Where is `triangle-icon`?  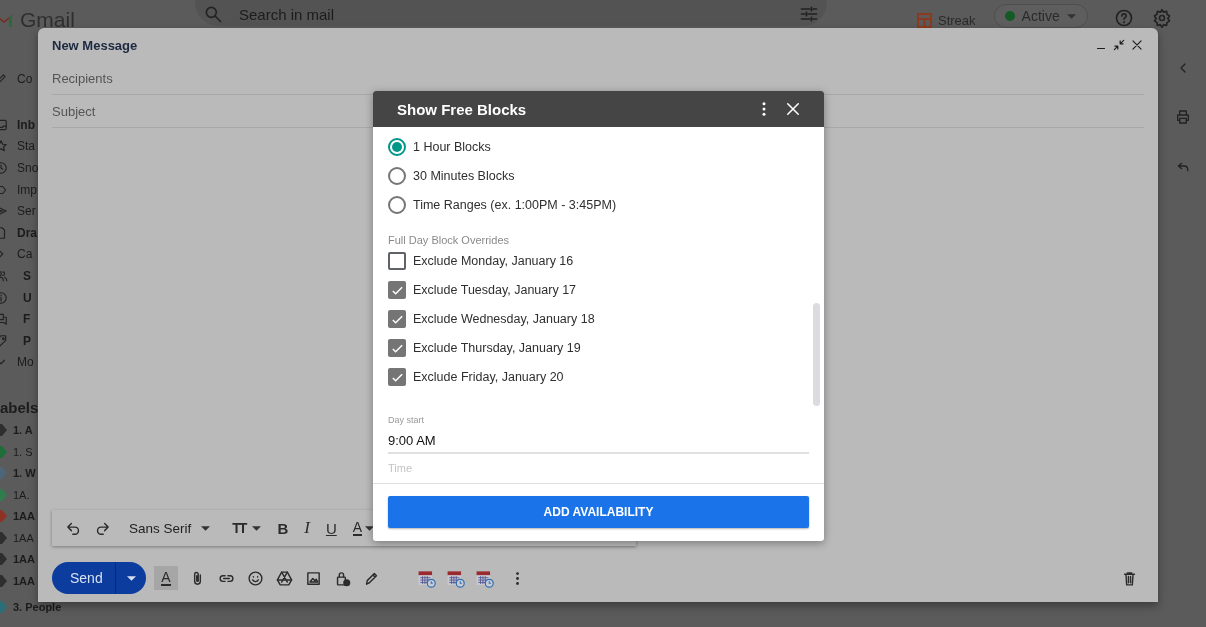 triangle-icon is located at coordinates (284, 578).